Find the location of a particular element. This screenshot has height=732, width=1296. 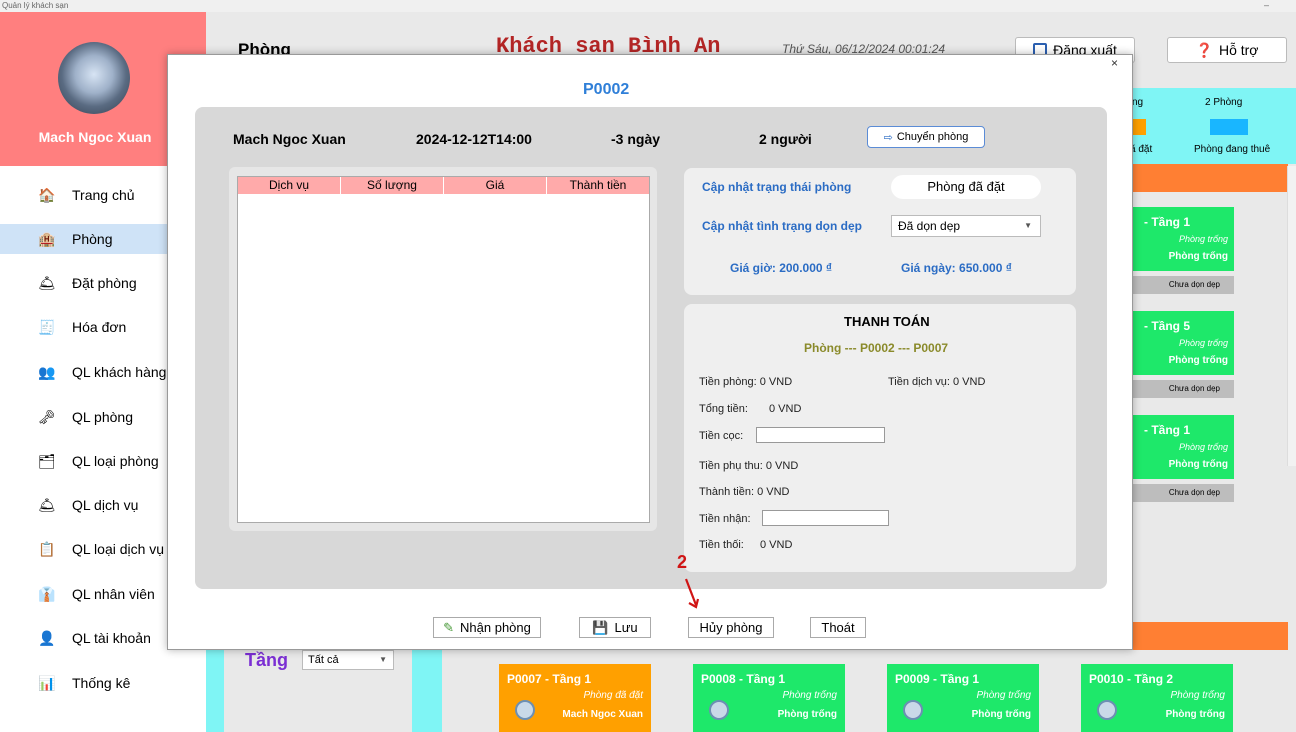

services-icon: 🛎 is located at coordinates (47, 505).